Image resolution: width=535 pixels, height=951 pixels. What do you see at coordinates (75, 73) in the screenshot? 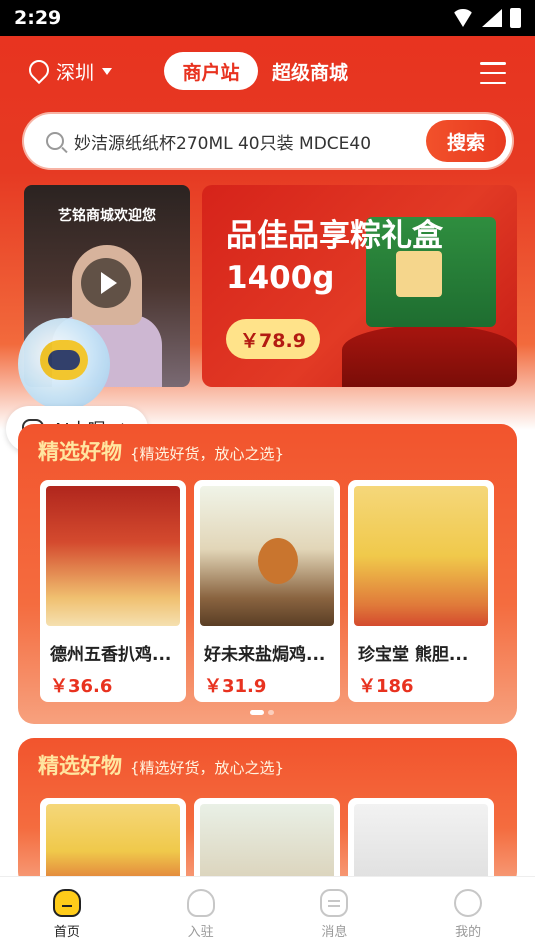
I see `city-label: 深圳` at bounding box center [75, 73].